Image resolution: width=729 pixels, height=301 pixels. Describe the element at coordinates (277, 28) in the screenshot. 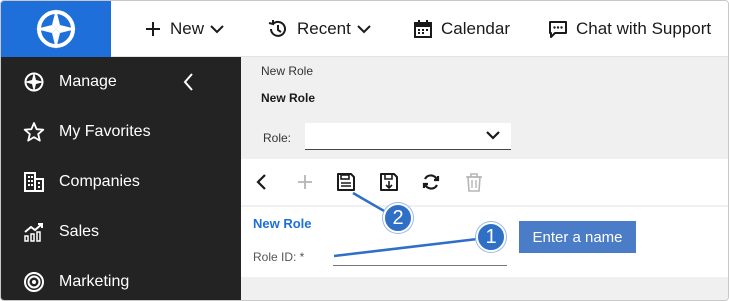

I see `history-icon` at that location.